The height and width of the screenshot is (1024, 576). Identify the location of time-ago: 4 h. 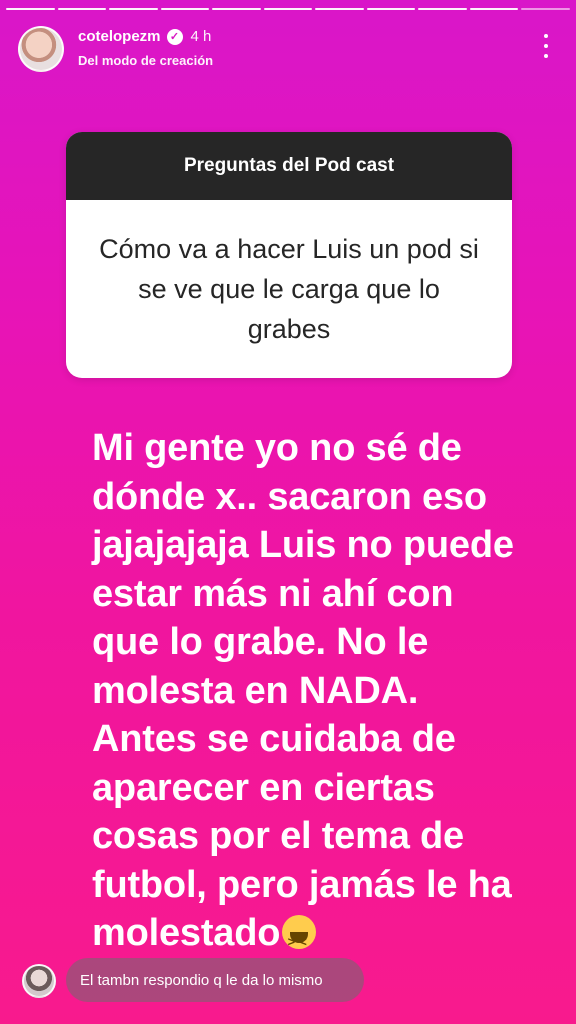
(201, 36).